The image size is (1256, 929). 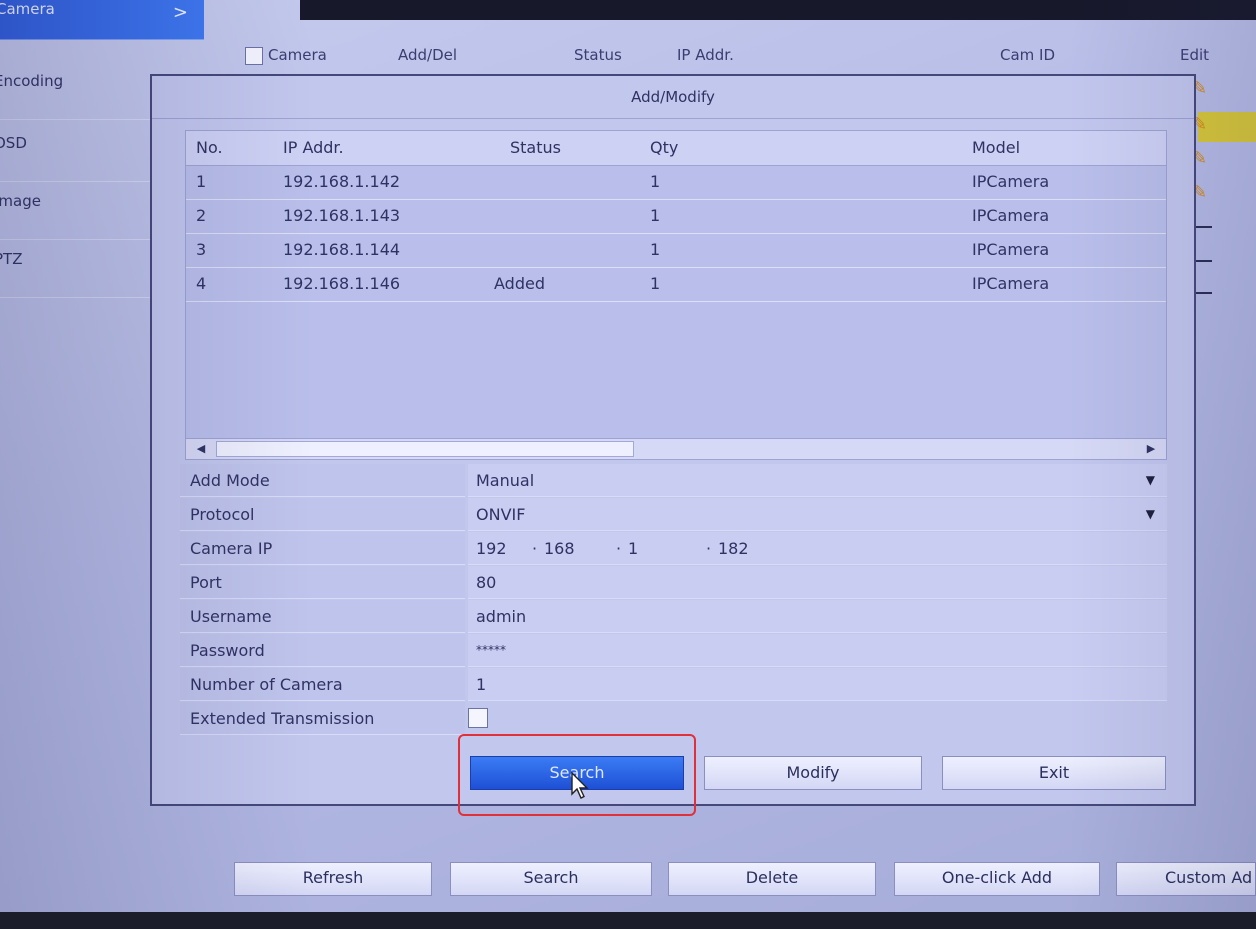 What do you see at coordinates (813, 773) in the screenshot?
I see `modify-button: Modify` at bounding box center [813, 773].